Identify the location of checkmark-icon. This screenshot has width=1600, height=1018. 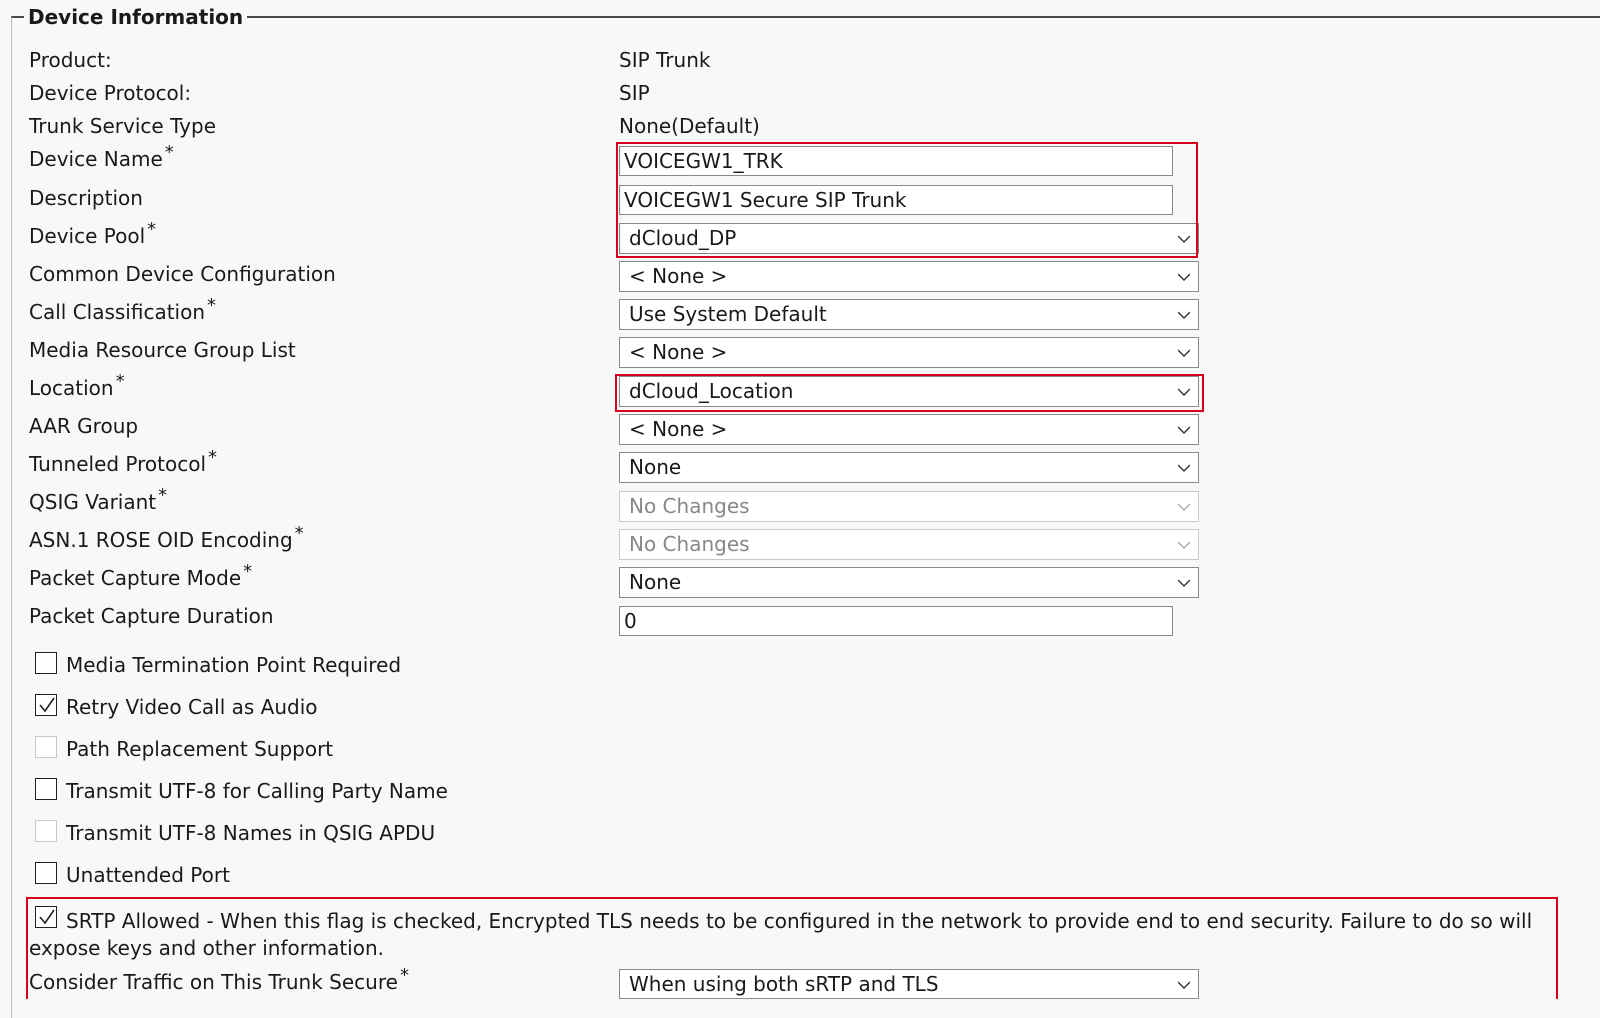
(47, 705).